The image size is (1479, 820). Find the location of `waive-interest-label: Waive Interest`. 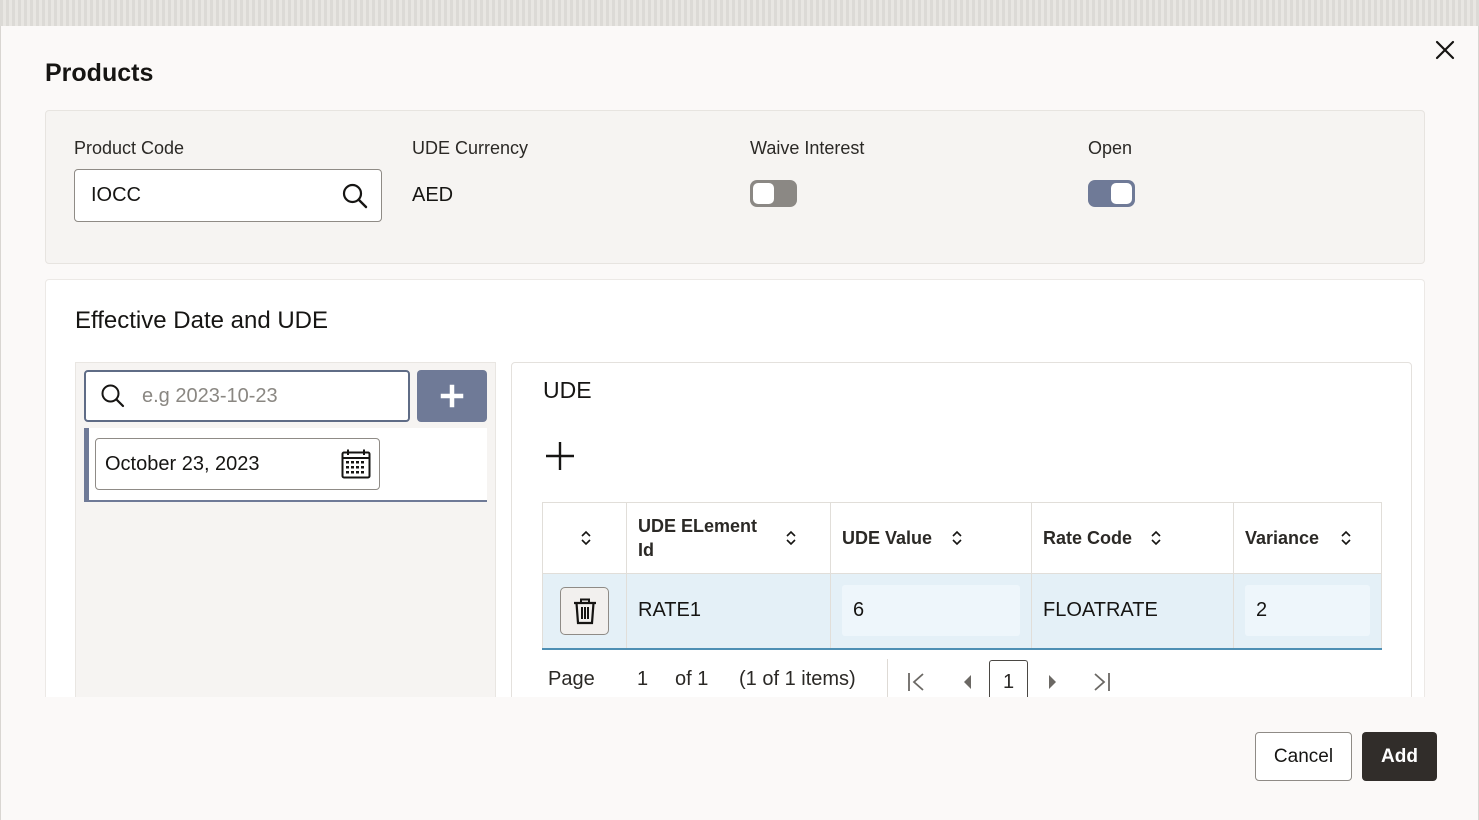

waive-interest-label: Waive Interest is located at coordinates (807, 148).